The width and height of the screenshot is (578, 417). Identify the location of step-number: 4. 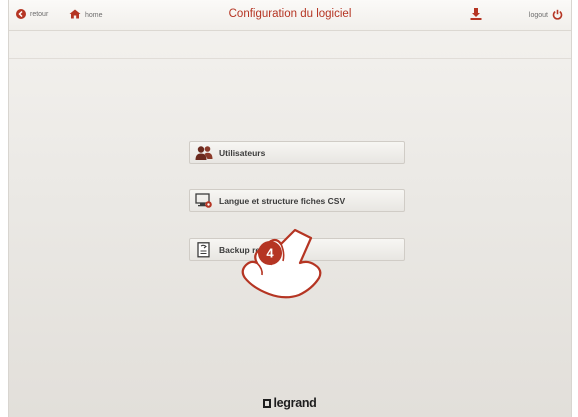
(270, 253).